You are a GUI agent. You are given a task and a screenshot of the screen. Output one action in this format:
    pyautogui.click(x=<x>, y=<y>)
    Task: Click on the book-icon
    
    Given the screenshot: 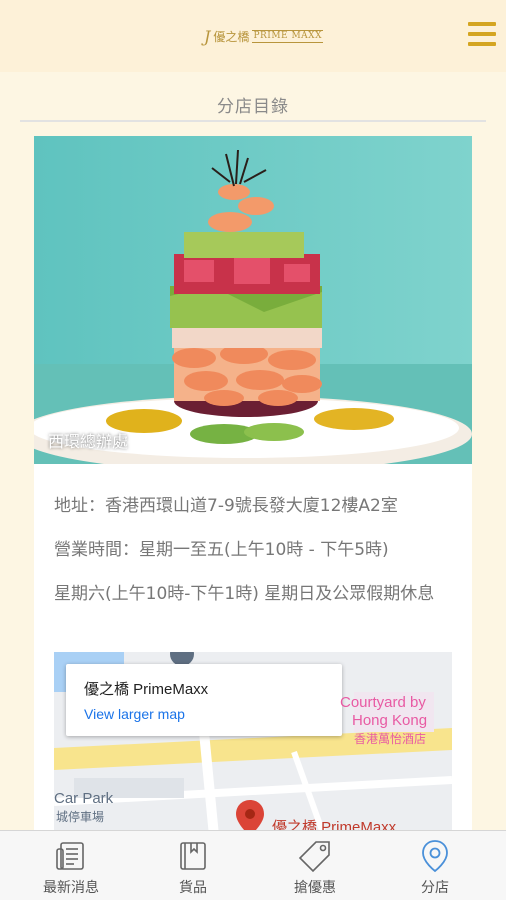 What is the action you would take?
    pyautogui.click(x=193, y=856)
    